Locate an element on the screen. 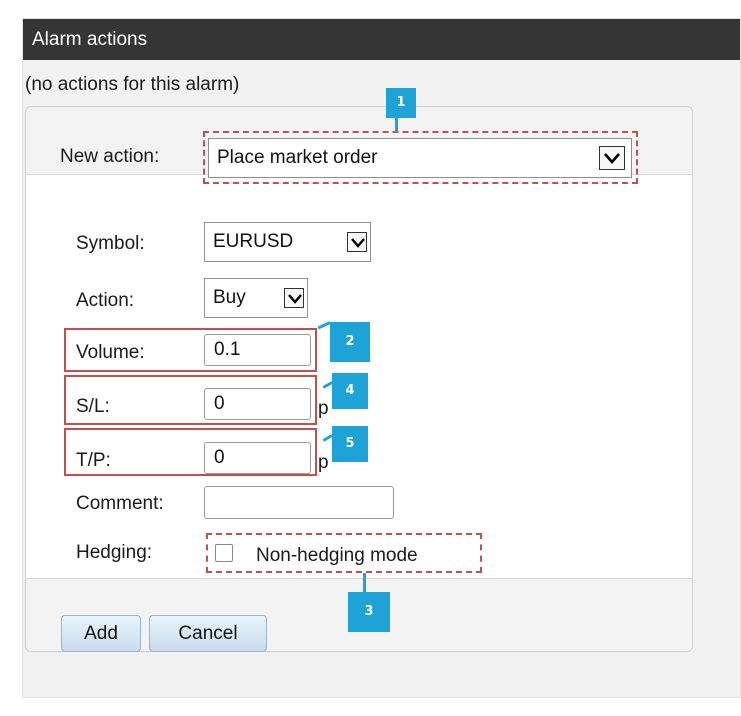 The image size is (741, 716). tp-unit: p is located at coordinates (323, 462).